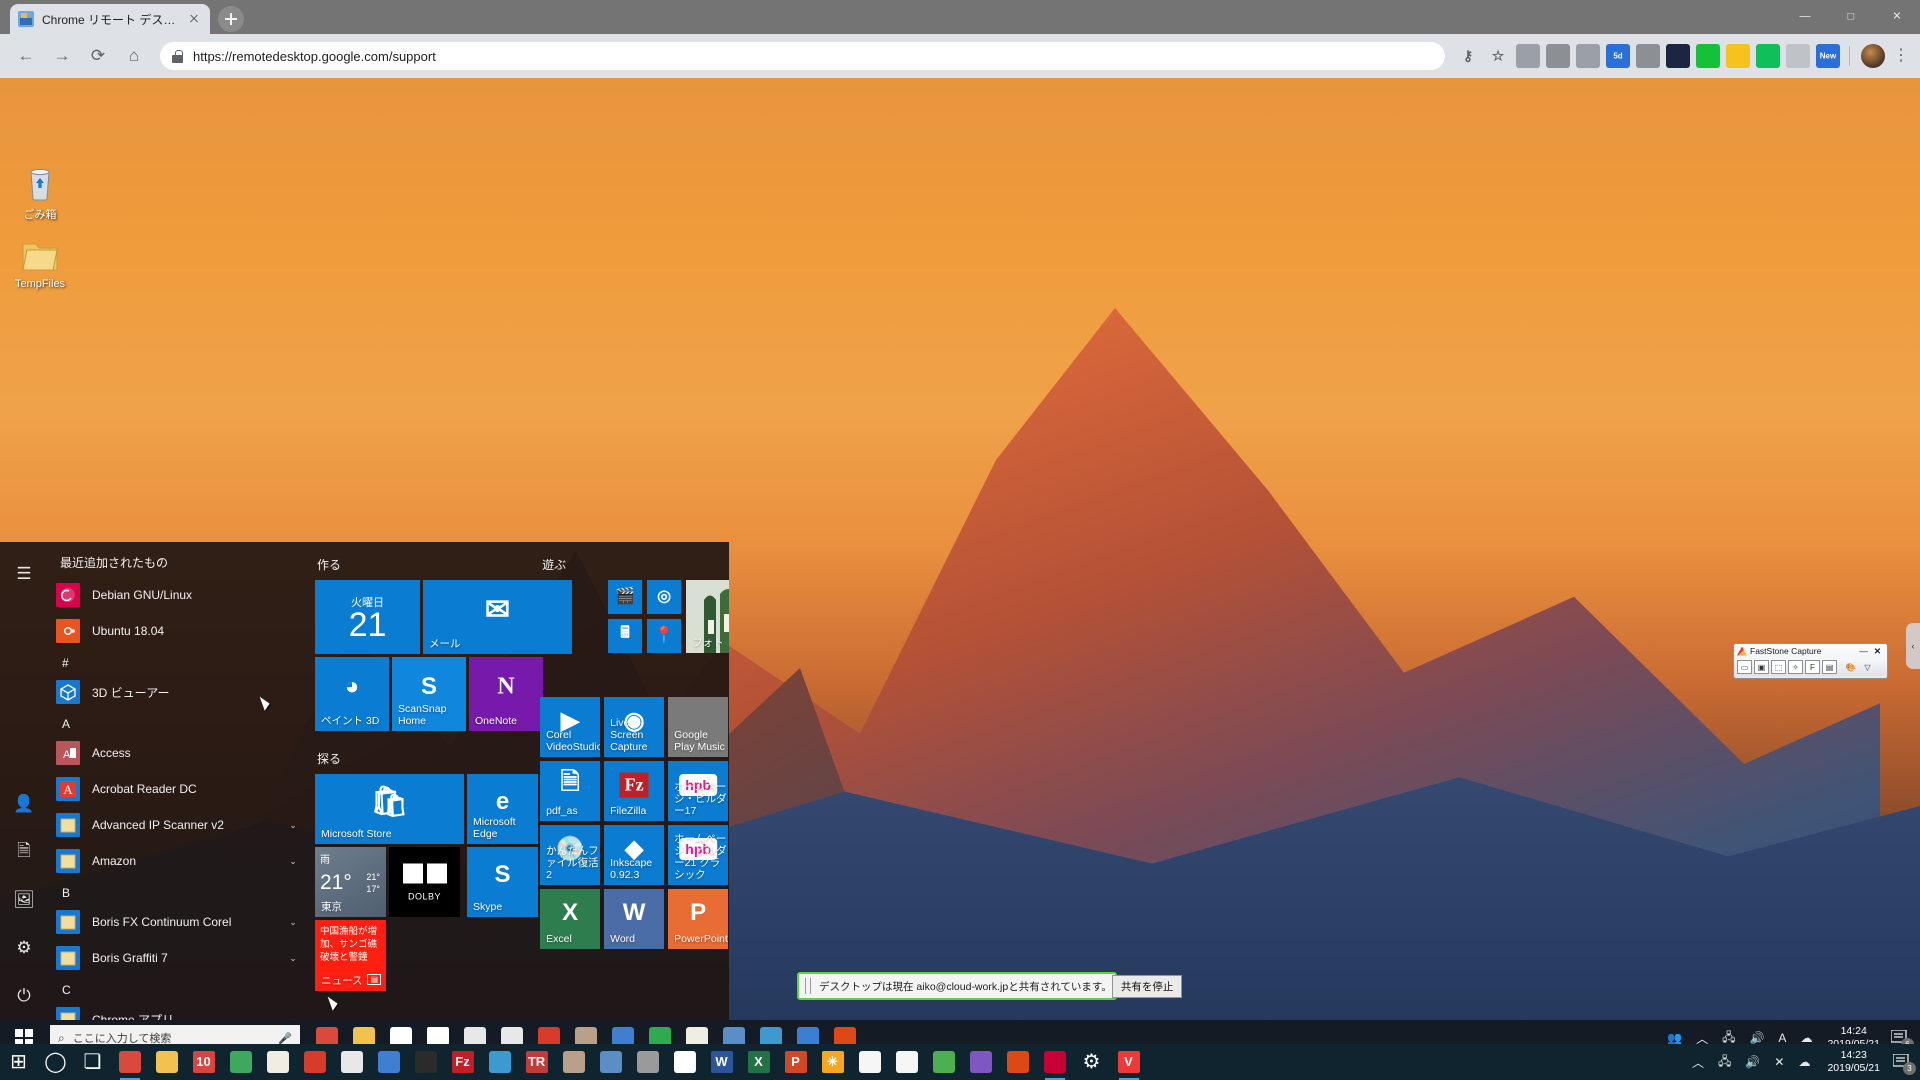 The image size is (1920, 1080). I want to click on drag-grip-icon, so click(808, 986).